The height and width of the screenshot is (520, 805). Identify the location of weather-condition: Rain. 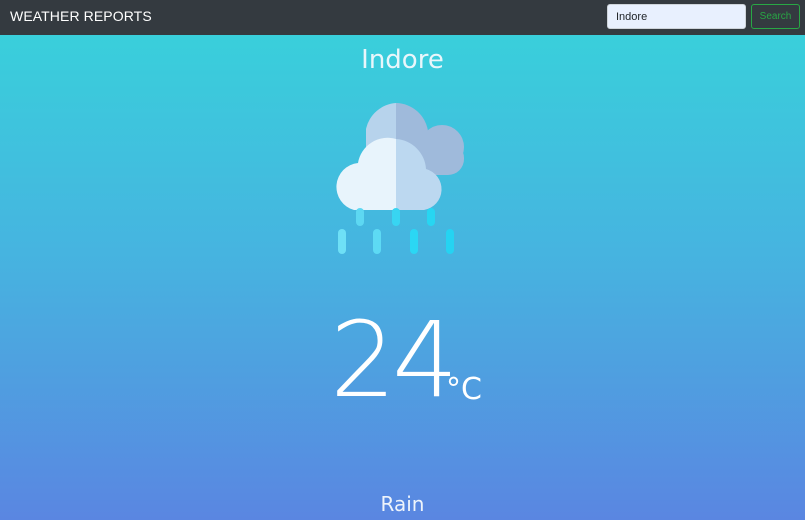
(402, 504).